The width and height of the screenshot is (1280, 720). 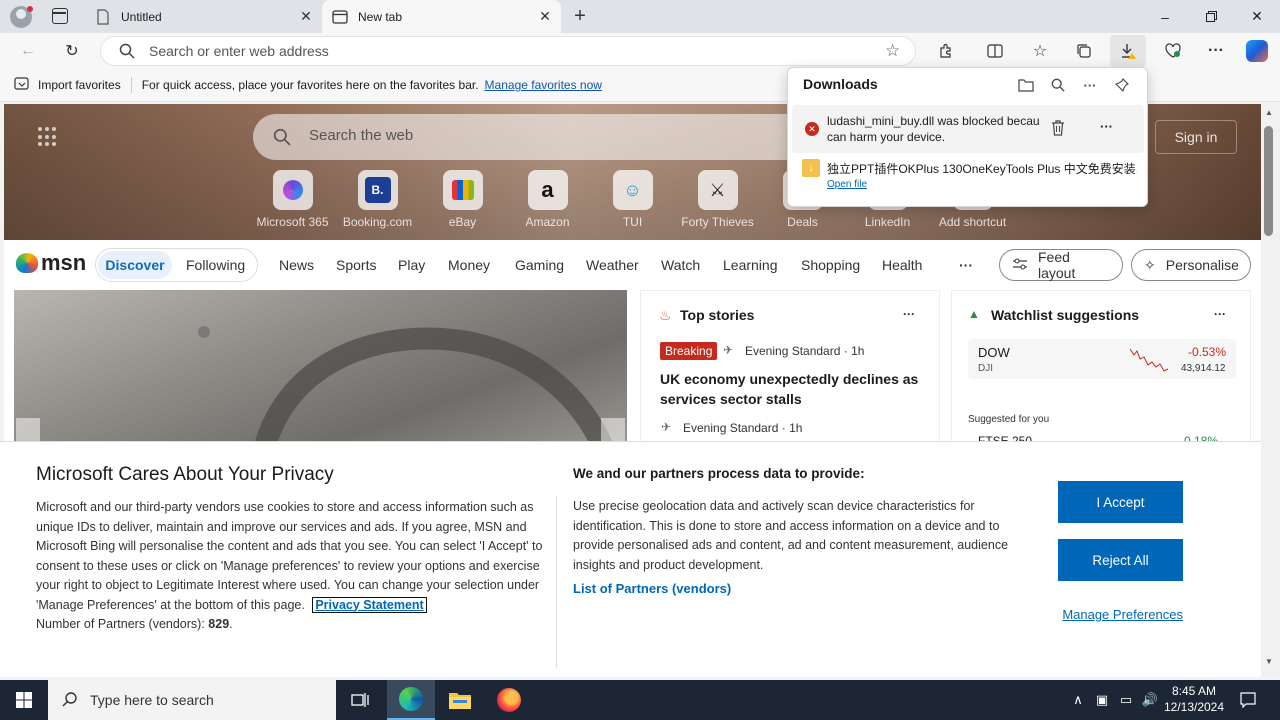 What do you see at coordinates (1078, 700) in the screenshot?
I see `show-hidden-icons: ∧` at bounding box center [1078, 700].